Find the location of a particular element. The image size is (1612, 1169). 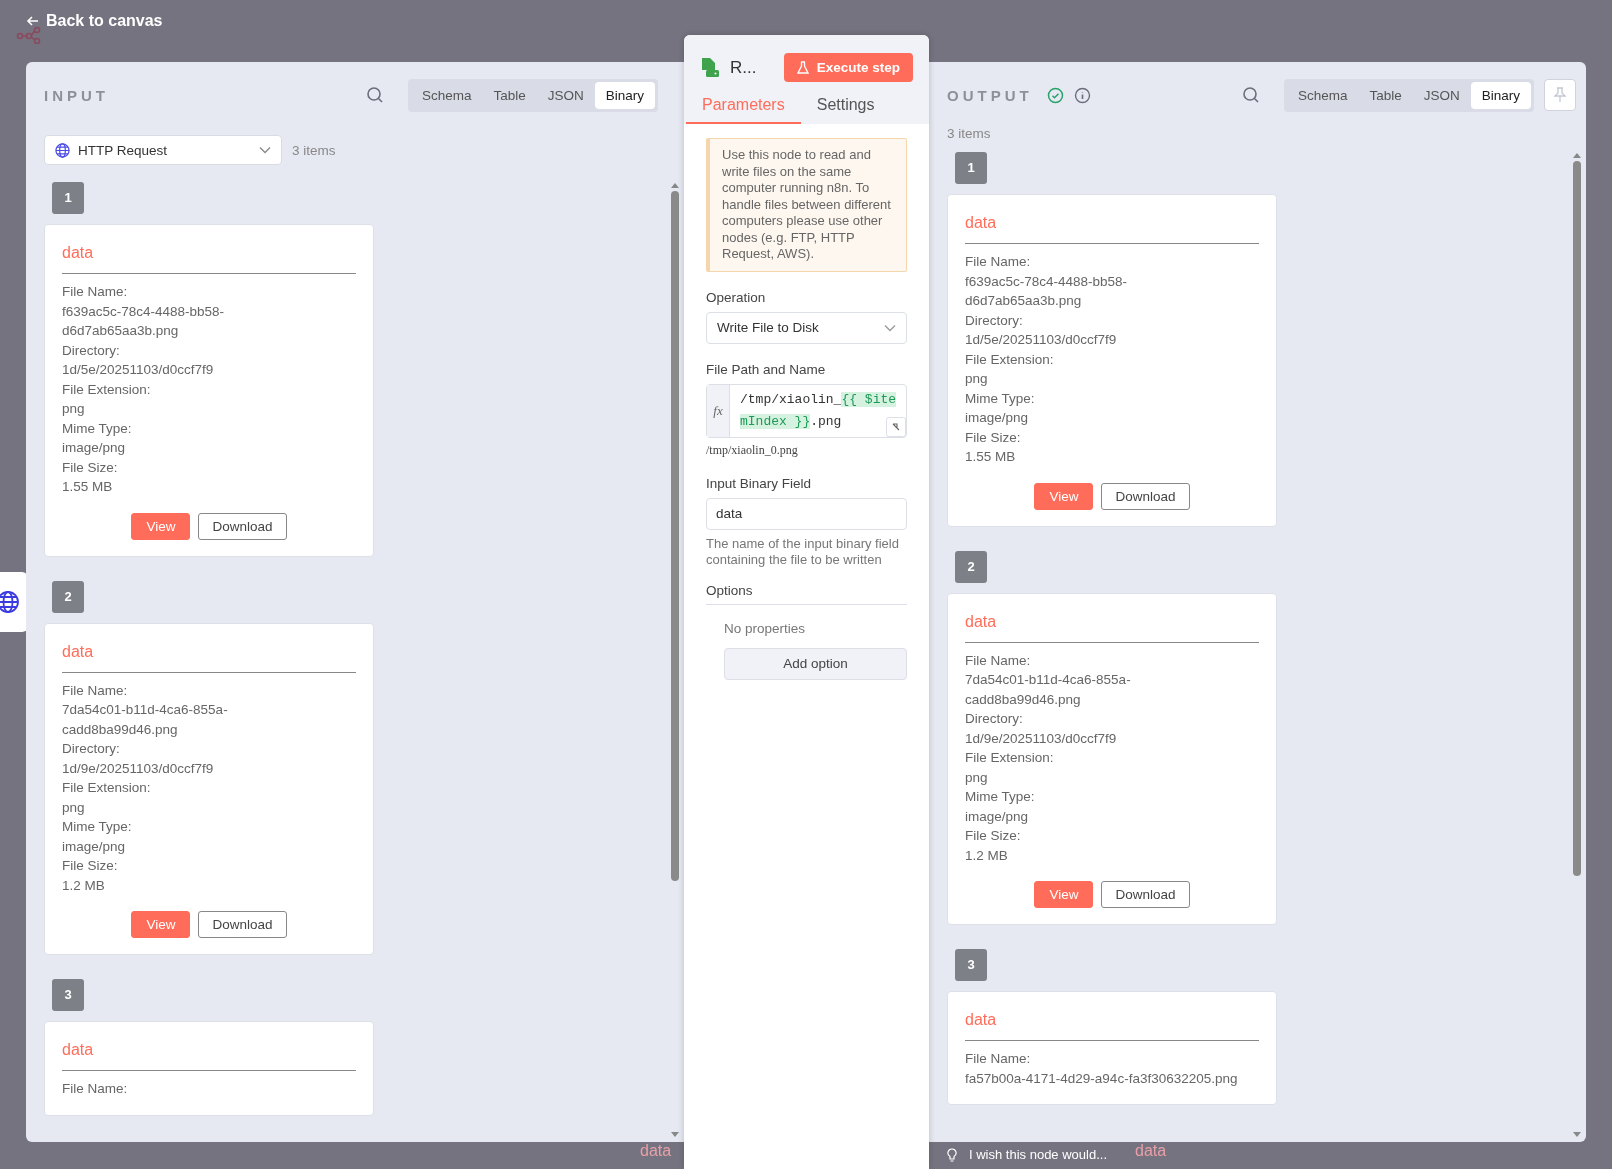

node-select: HTTP Request is located at coordinates (163, 150).